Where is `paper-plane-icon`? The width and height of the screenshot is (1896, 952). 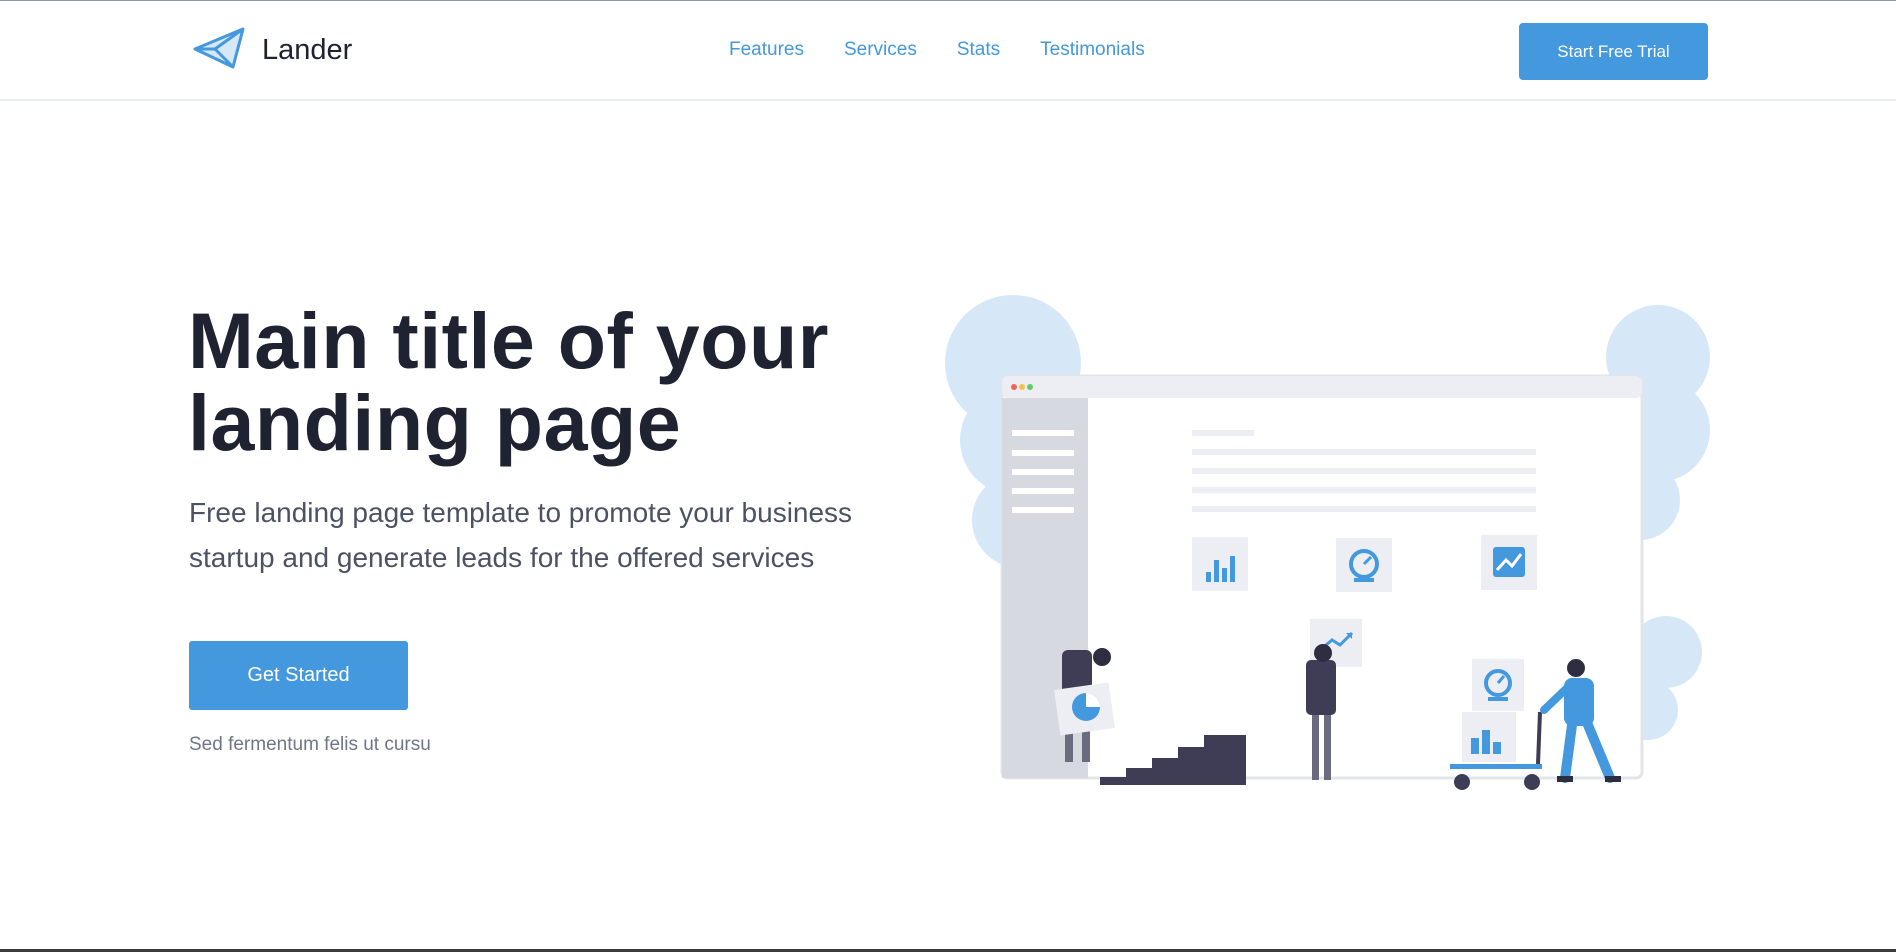
paper-plane-icon is located at coordinates (219, 50).